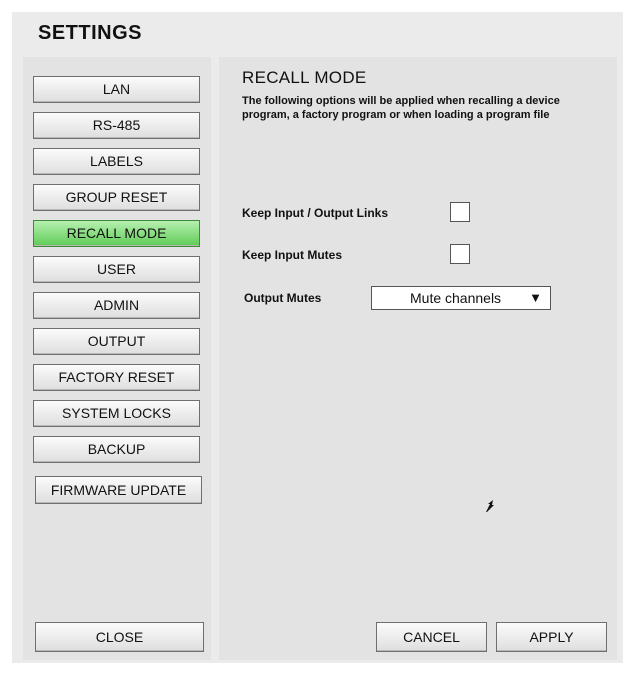 The height and width of the screenshot is (675, 635). What do you see at coordinates (551, 637) in the screenshot?
I see `apply-button: APPLY` at bounding box center [551, 637].